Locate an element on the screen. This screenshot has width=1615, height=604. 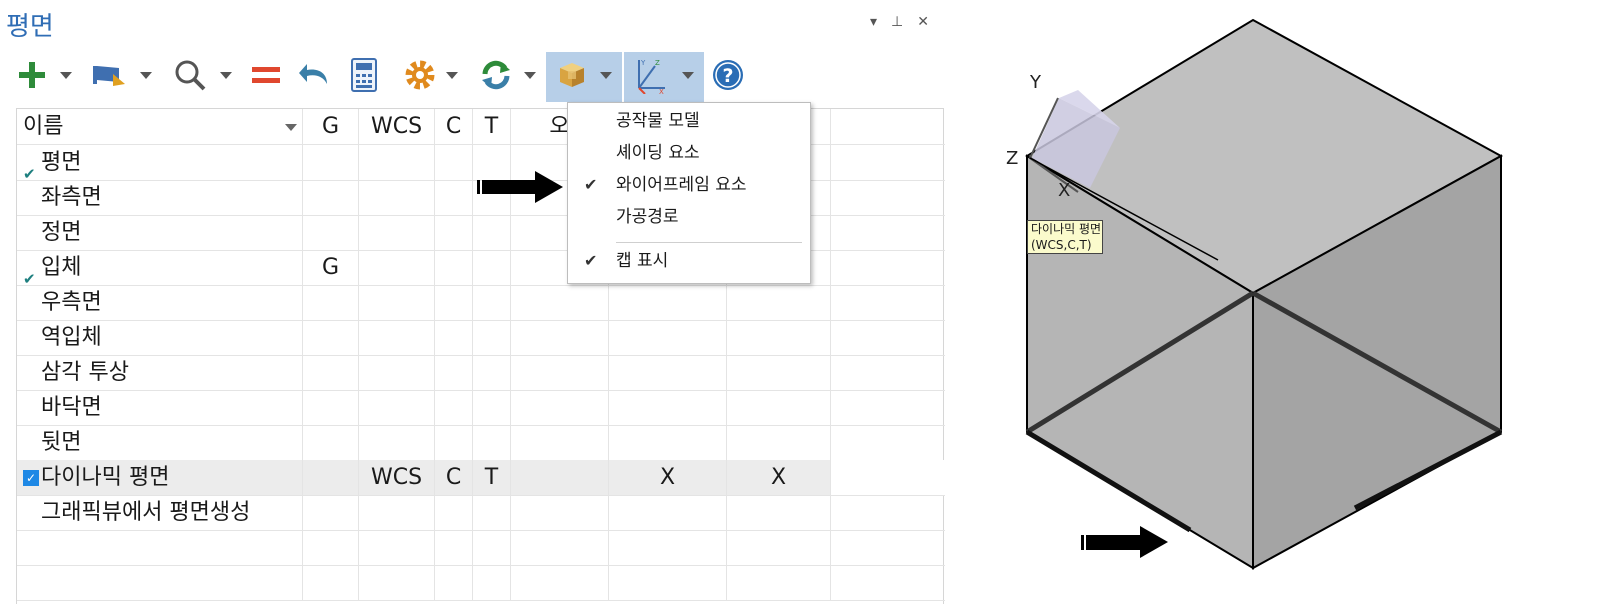
calculator-icon is located at coordinates (364, 77).